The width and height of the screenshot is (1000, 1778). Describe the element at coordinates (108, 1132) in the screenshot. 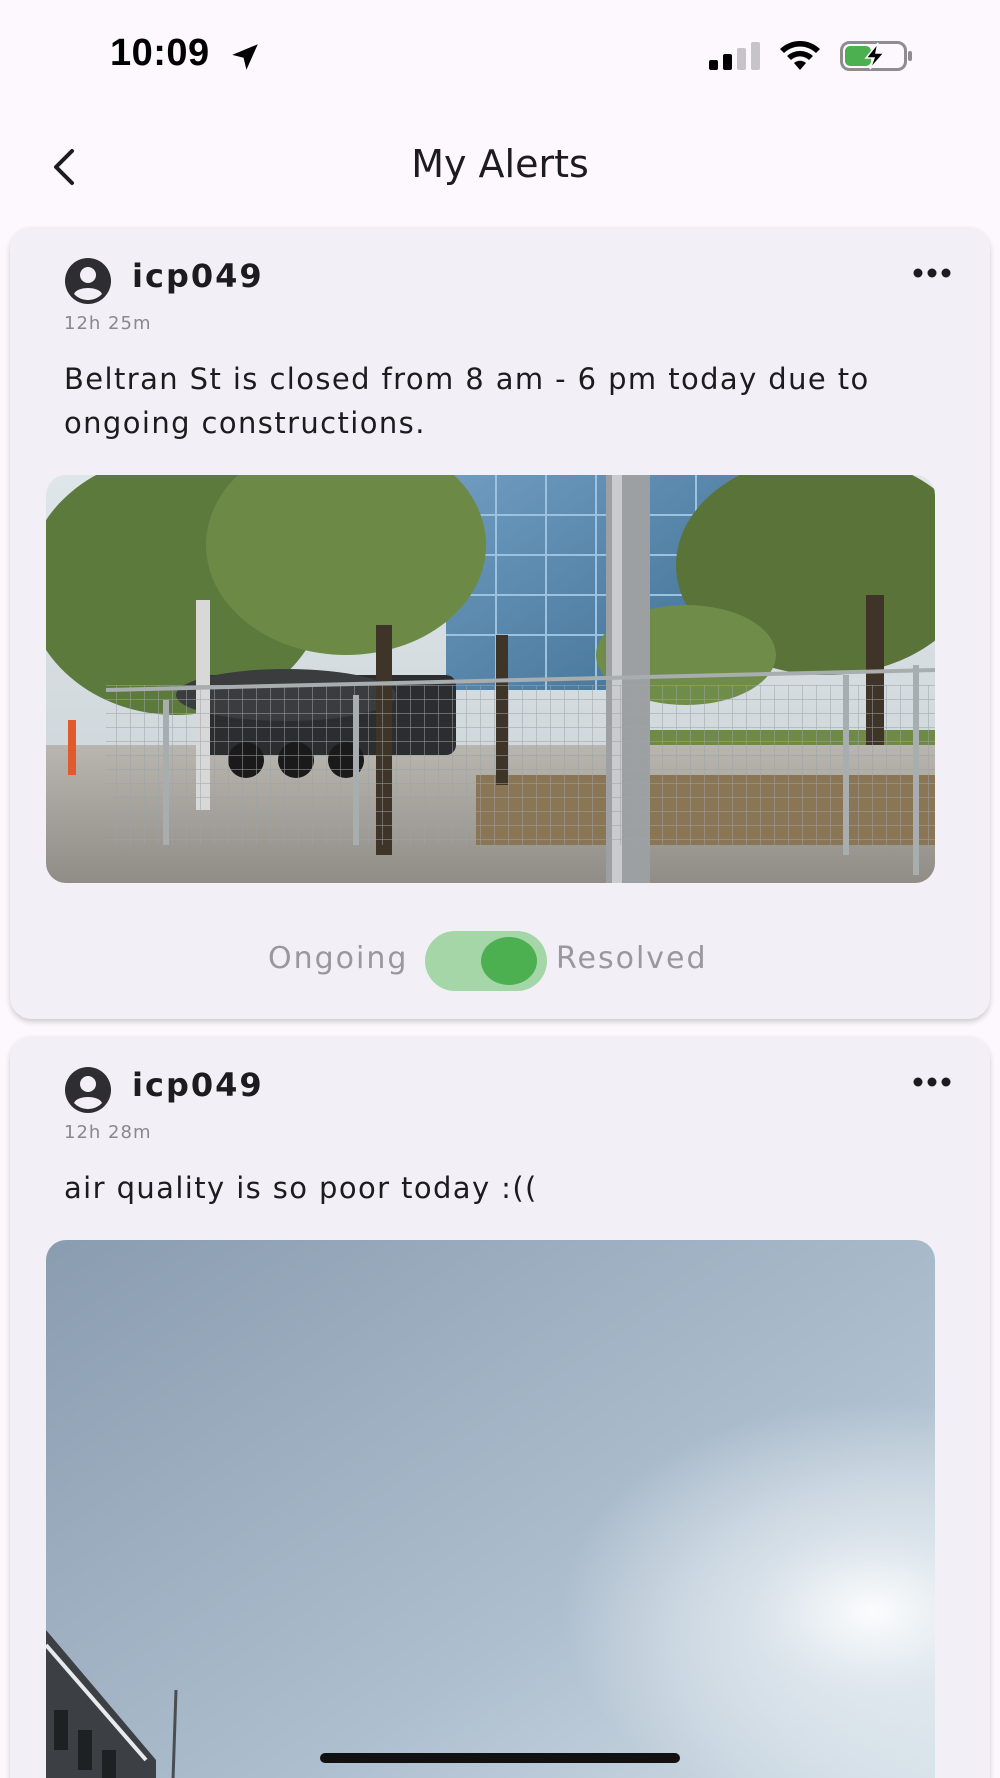

I see `alert-timestamp: 12h 28m` at that location.